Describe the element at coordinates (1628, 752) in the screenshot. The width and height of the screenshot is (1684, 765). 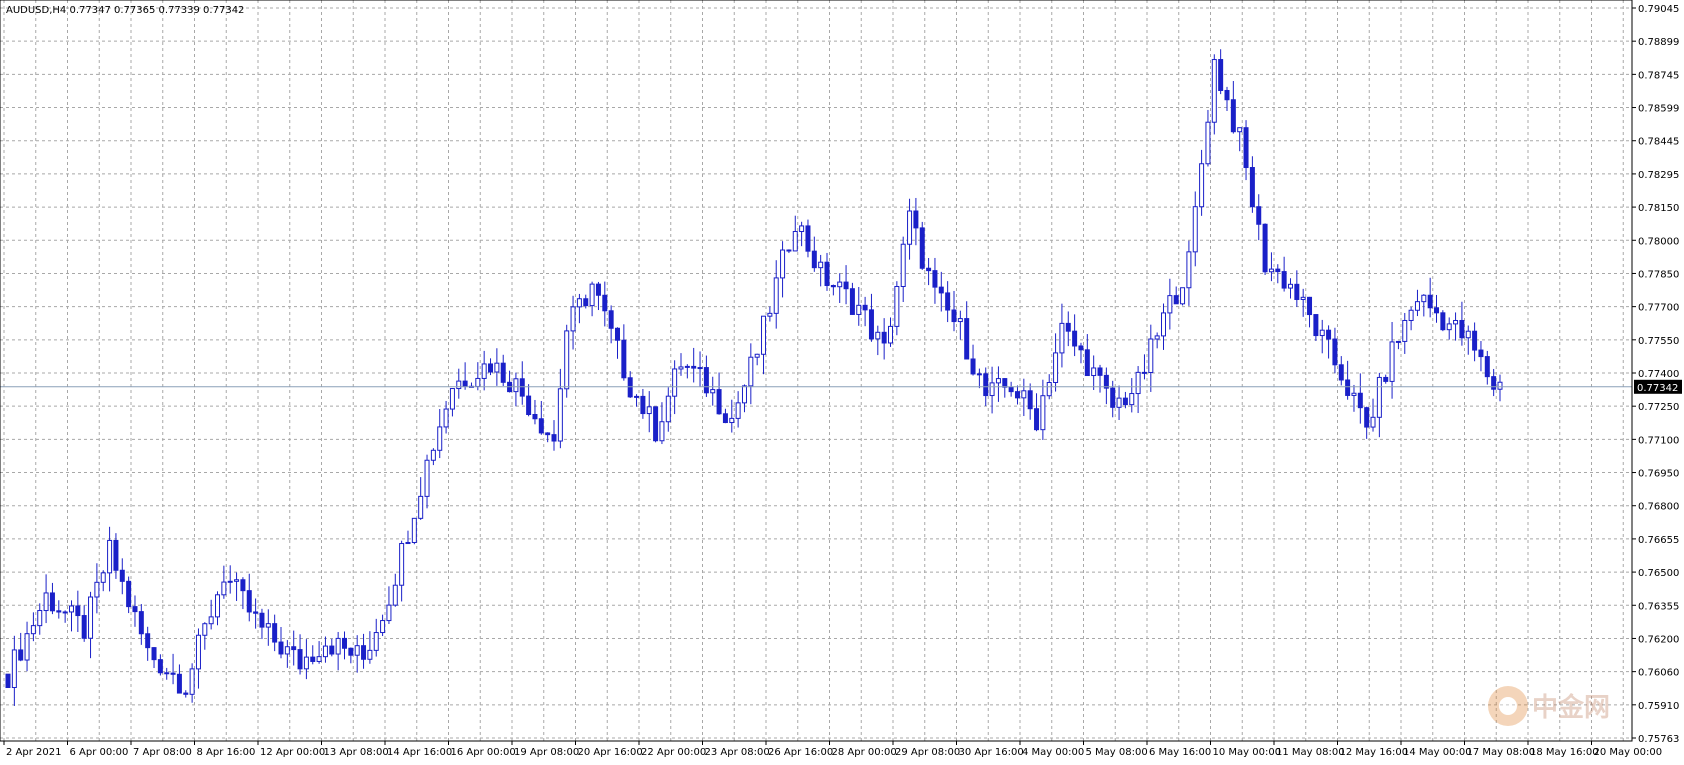
I see `x-tick-label: 20 May 00:00` at that location.